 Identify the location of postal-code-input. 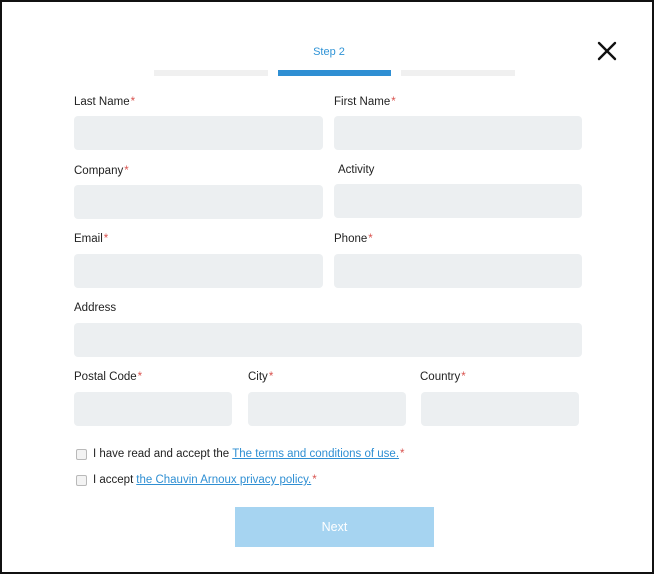
(153, 409).